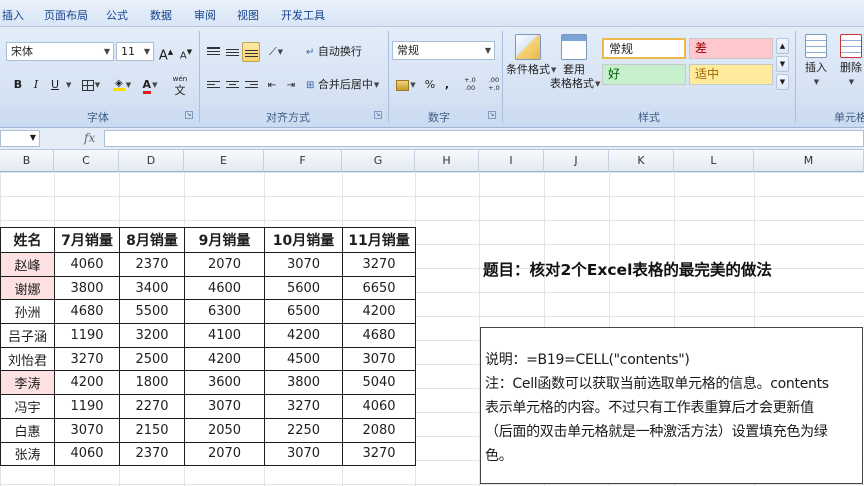  Describe the element at coordinates (68, 85) in the screenshot. I see `underline-dropdown: ▼` at that location.